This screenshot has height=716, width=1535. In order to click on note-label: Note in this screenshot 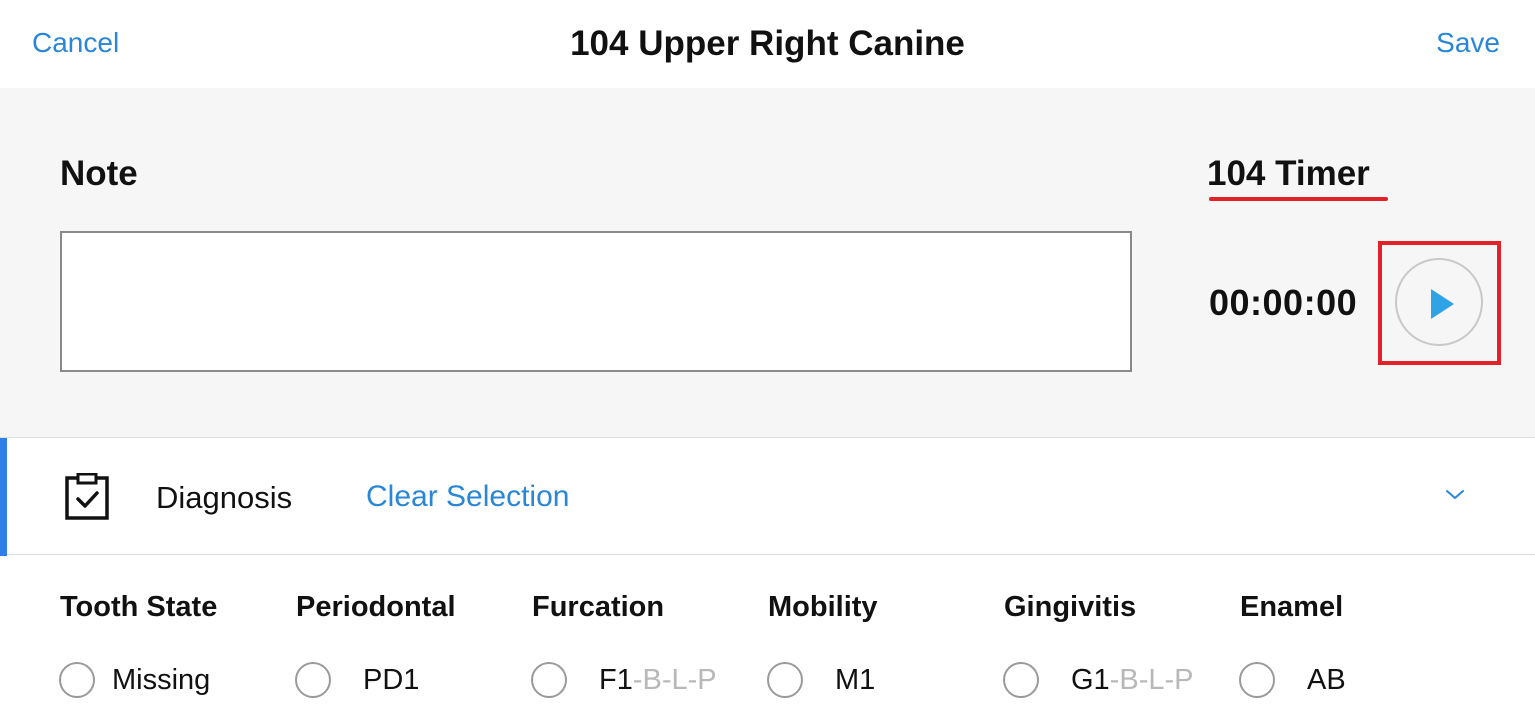, I will do `click(99, 173)`.